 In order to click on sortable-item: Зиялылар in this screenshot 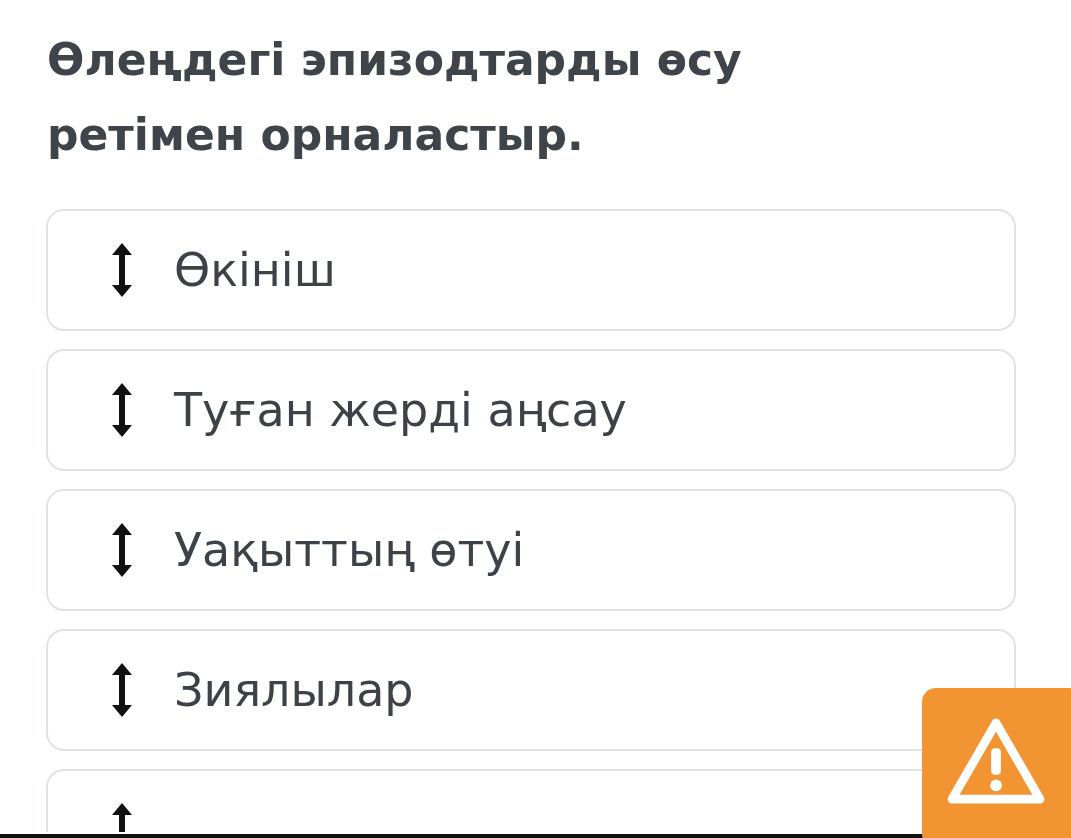, I will do `click(531, 690)`.